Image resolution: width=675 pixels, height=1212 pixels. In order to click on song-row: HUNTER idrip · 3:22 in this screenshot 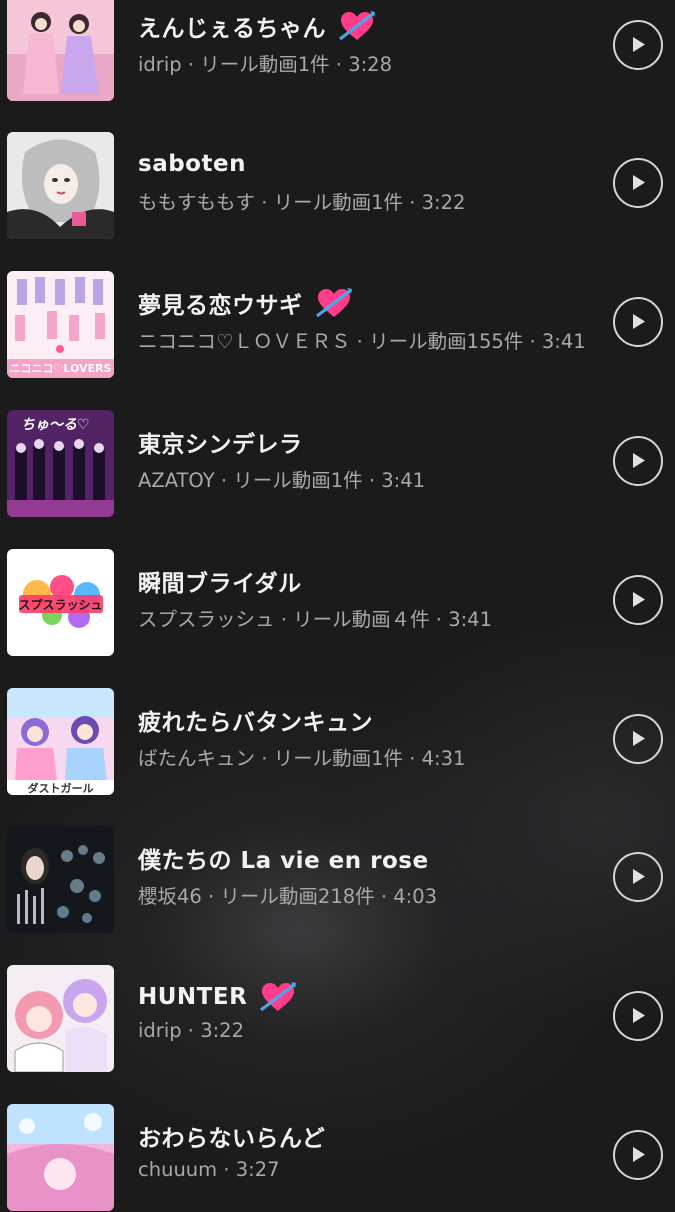, I will do `click(337, 1019)`.